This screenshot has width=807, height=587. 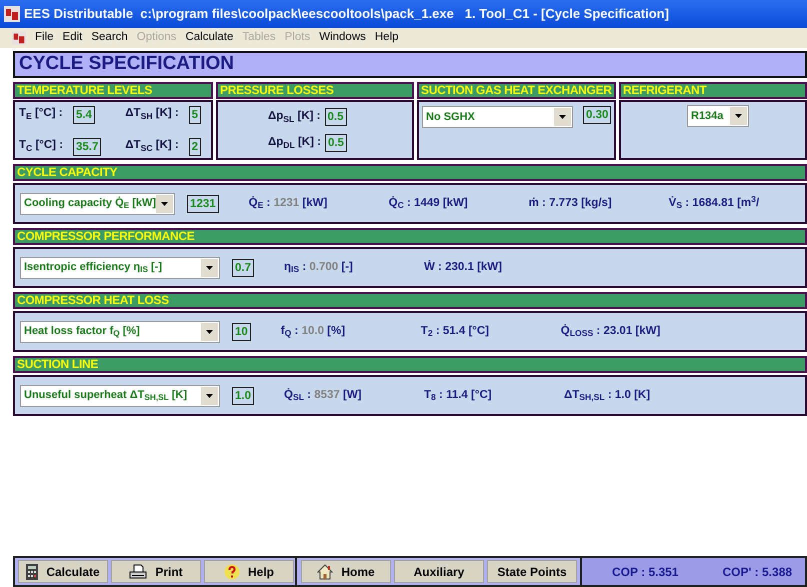 What do you see at coordinates (386, 38) in the screenshot?
I see `menu-item: Help` at bounding box center [386, 38].